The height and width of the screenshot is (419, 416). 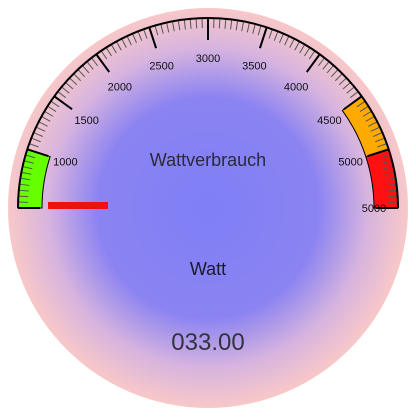 I want to click on gauge-tick-label: 1000, so click(x=65, y=163).